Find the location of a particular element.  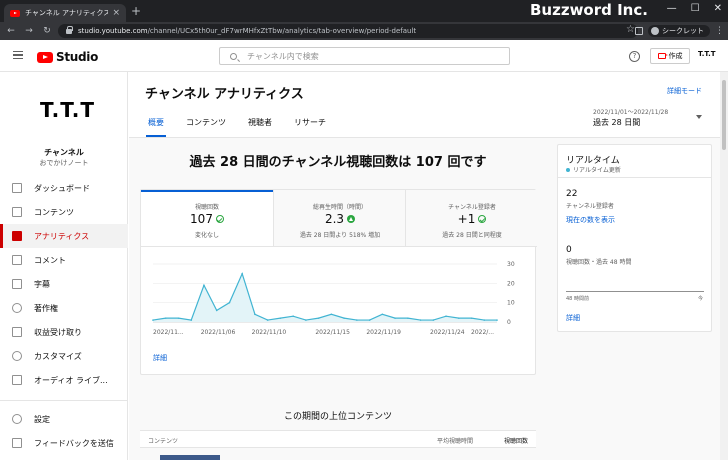

browser-tab: チャンネル アナリティクス - YouTube S × is located at coordinates (65, 13).